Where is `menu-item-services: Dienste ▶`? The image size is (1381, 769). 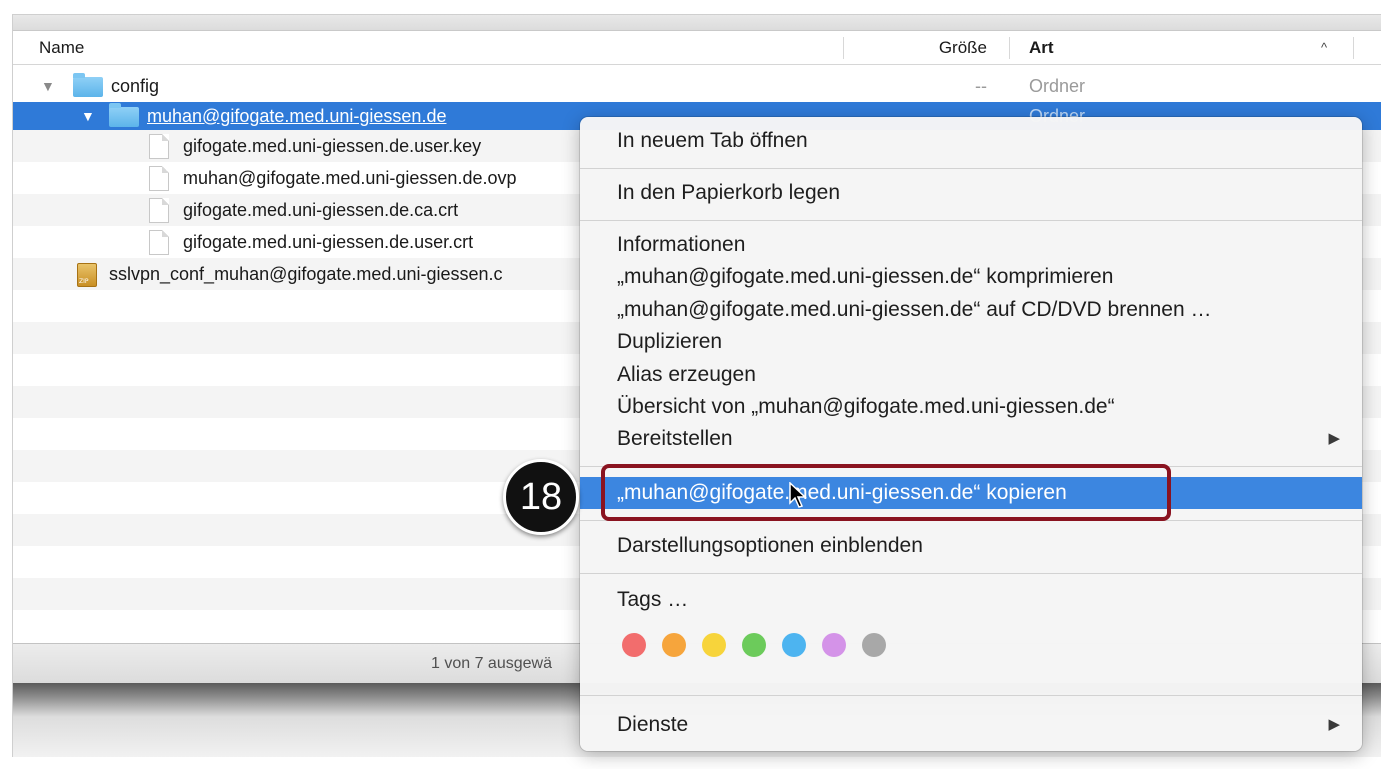 menu-item-services: Dienste ▶ is located at coordinates (971, 725).